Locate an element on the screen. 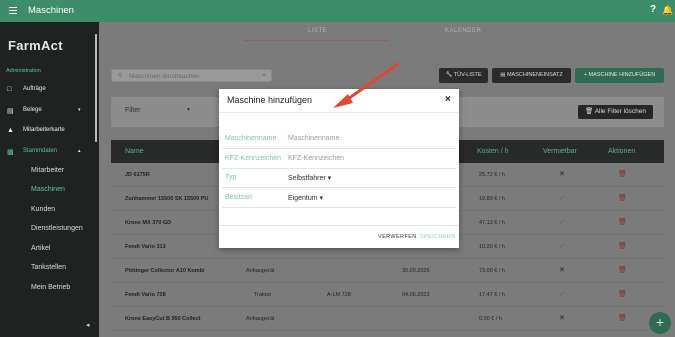 This screenshot has height=337, width=675. license-plate-field: KFZ-Kennzeichen KFZ-Kennzeichen is located at coordinates (339, 159).